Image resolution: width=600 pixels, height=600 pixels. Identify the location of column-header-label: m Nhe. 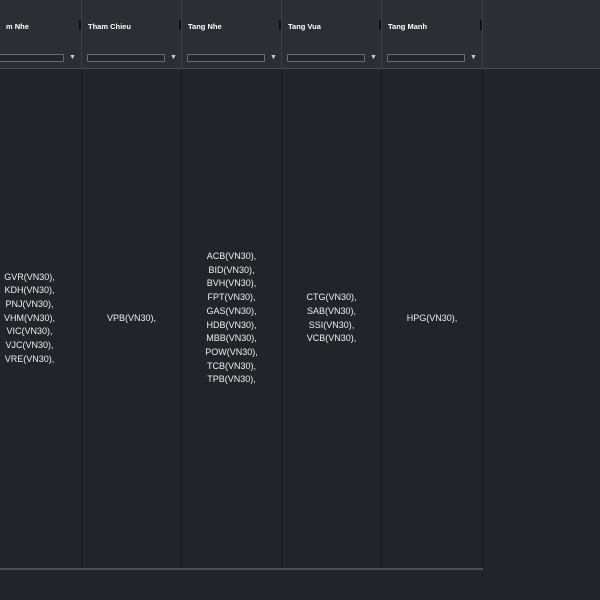
(17, 26).